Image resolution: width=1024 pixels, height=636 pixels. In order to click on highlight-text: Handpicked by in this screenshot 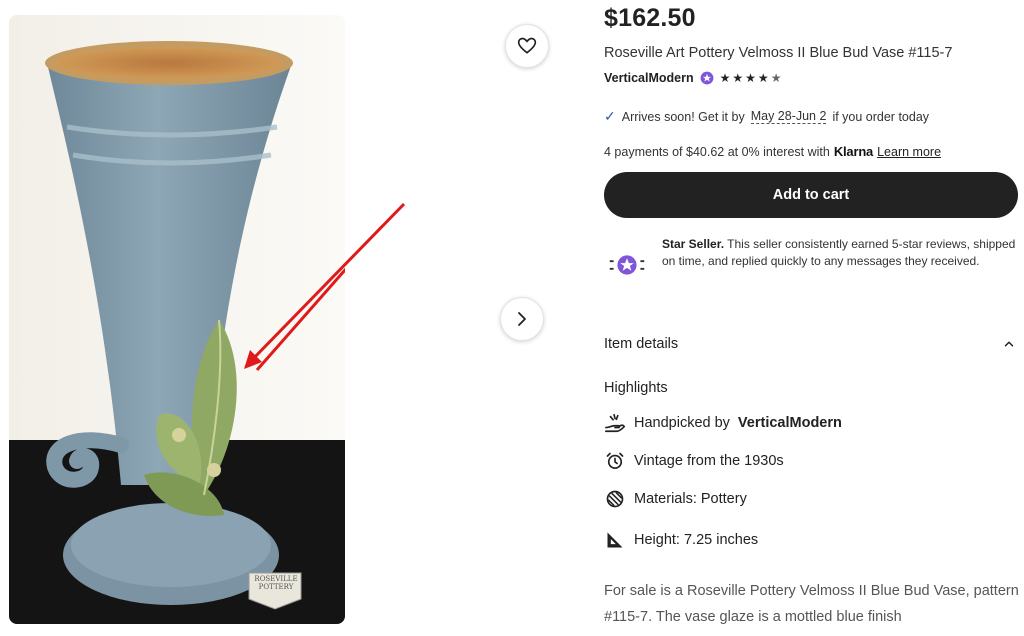, I will do `click(682, 423)`.